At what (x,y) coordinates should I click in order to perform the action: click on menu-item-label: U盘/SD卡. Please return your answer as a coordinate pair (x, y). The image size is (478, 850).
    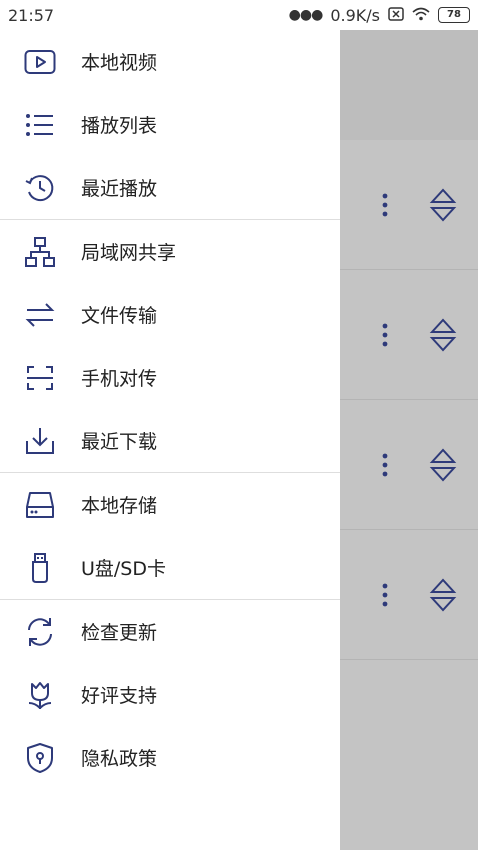
    Looking at the image, I should click on (123, 569).